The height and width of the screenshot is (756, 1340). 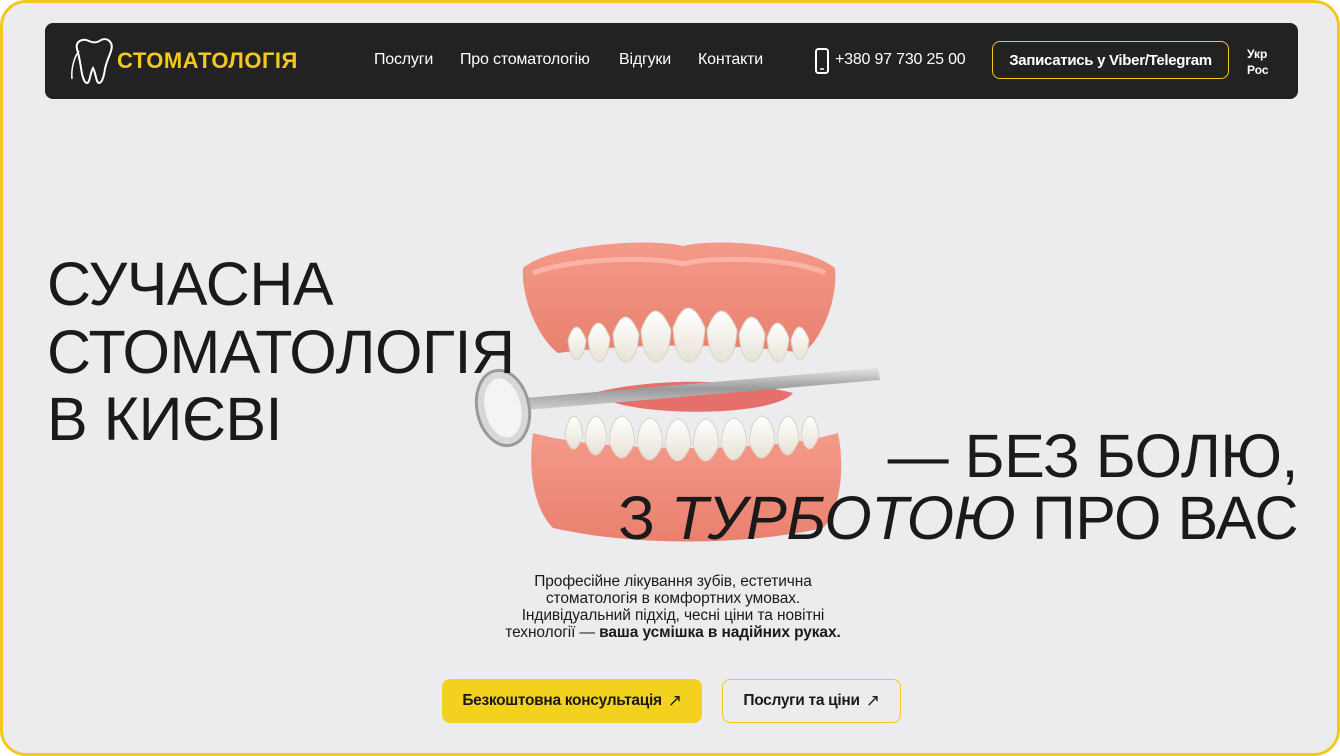 What do you see at coordinates (720, 633) in the screenshot?
I see `description-last-bold: ваша усмішка в надійних руках.` at bounding box center [720, 633].